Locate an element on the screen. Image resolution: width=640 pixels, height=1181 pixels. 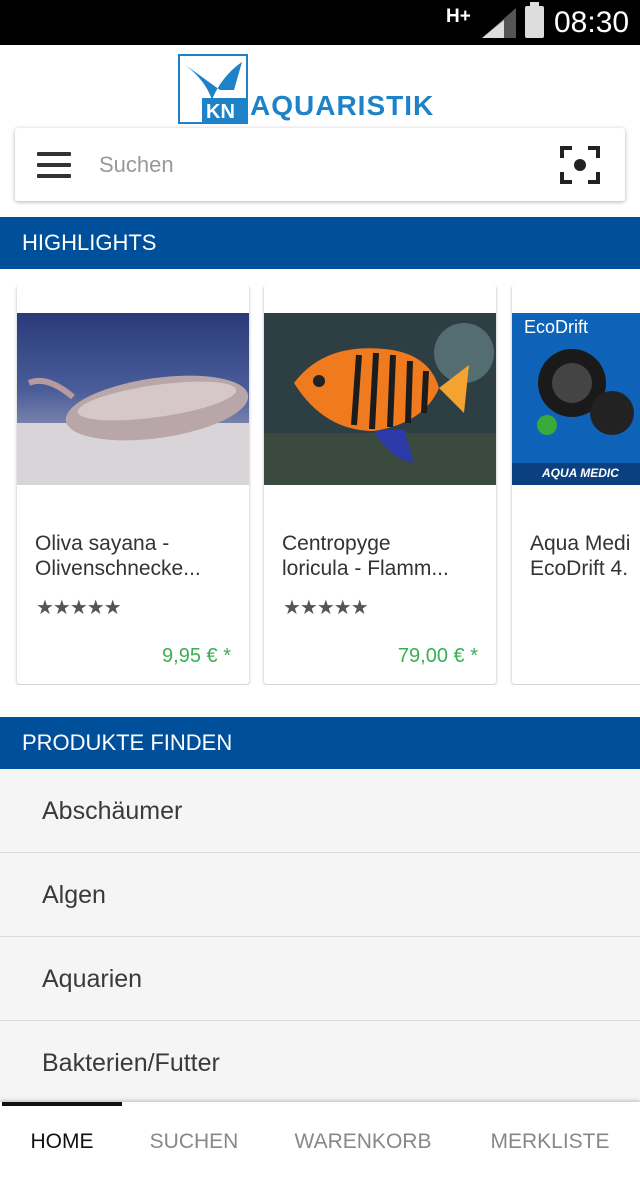
tab-home: HOME is located at coordinates (62, 1141).